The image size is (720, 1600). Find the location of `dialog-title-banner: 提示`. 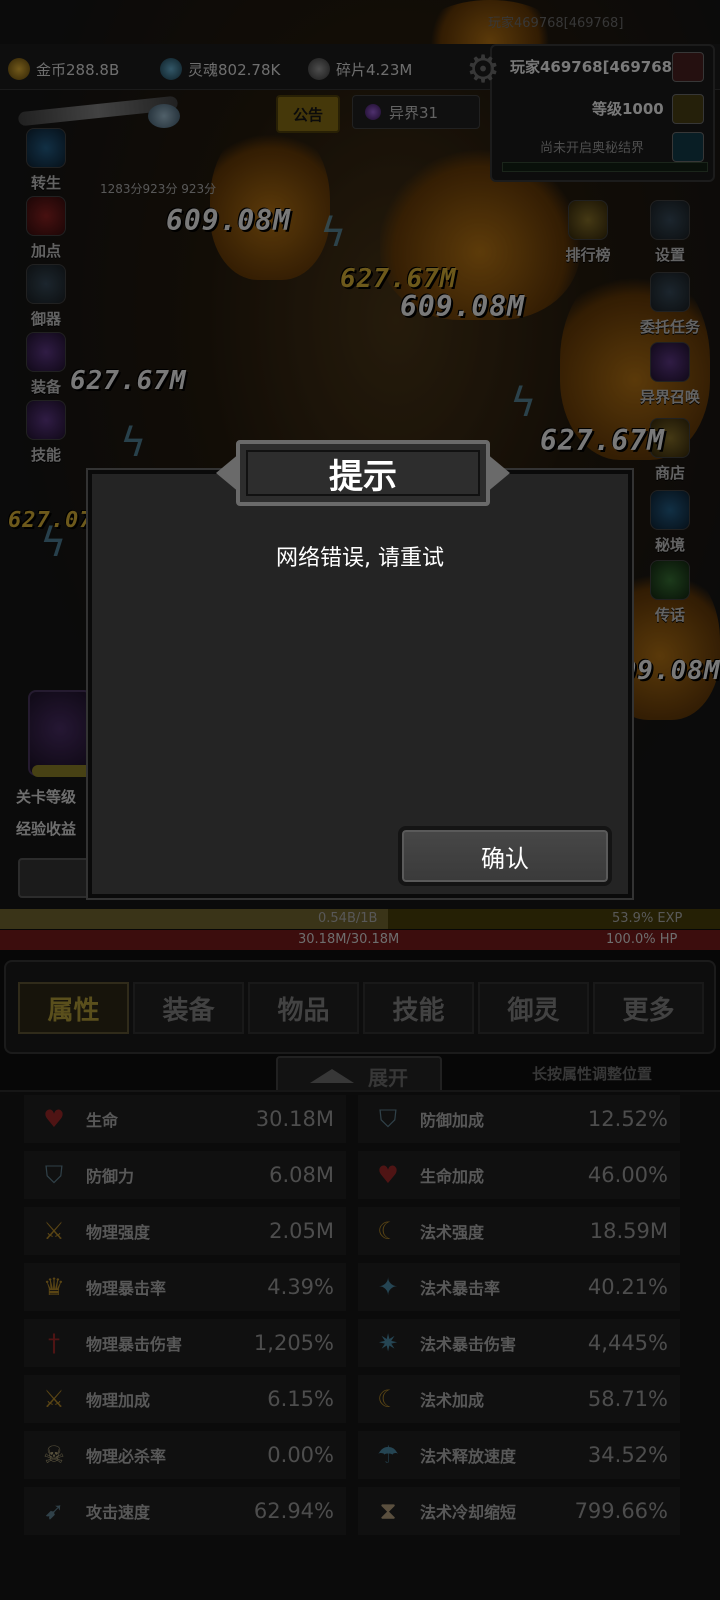

dialog-title-banner: 提示 is located at coordinates (363, 473).